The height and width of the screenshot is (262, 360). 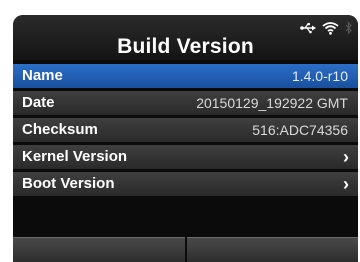 I want to click on row-label: Boot Version, so click(x=68, y=183).